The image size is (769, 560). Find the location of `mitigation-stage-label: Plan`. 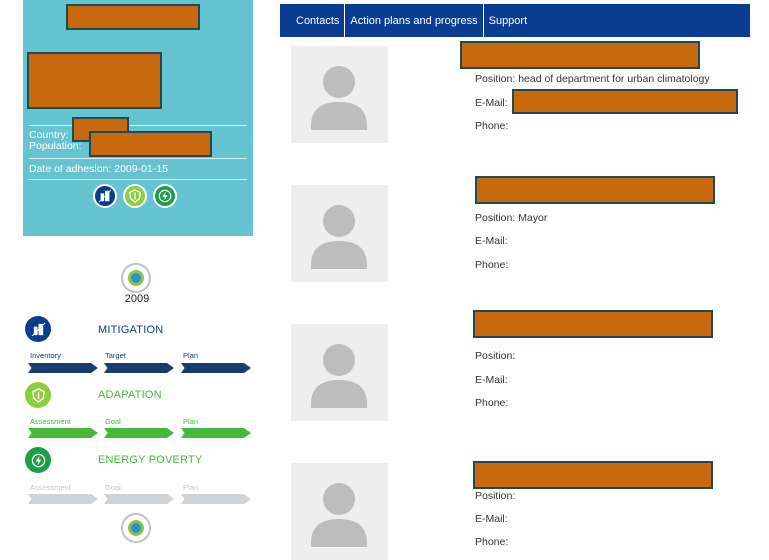

mitigation-stage-label: Plan is located at coordinates (191, 355).